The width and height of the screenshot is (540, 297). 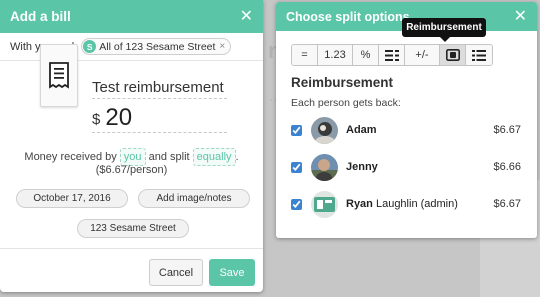 I want to click on currency-symbol: $, so click(x=96, y=119).